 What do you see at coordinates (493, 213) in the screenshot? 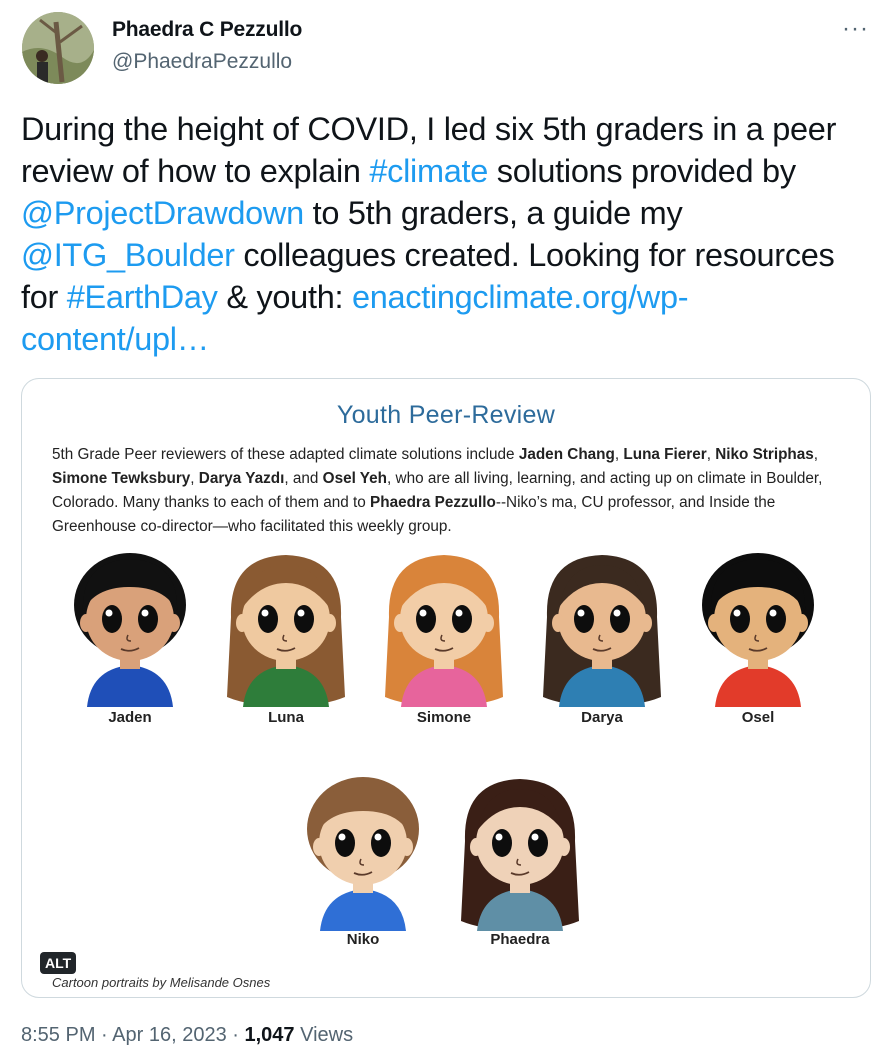
I see `tweet-text-part: to 5th graders, a guide my` at bounding box center [493, 213].